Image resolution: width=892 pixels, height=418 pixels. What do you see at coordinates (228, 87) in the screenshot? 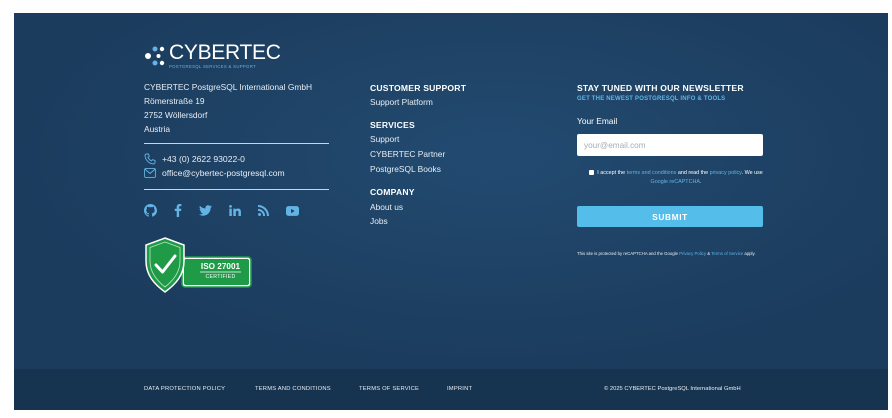
I see `address-line: CYBERTEC PostgreSQL International GmbH` at bounding box center [228, 87].